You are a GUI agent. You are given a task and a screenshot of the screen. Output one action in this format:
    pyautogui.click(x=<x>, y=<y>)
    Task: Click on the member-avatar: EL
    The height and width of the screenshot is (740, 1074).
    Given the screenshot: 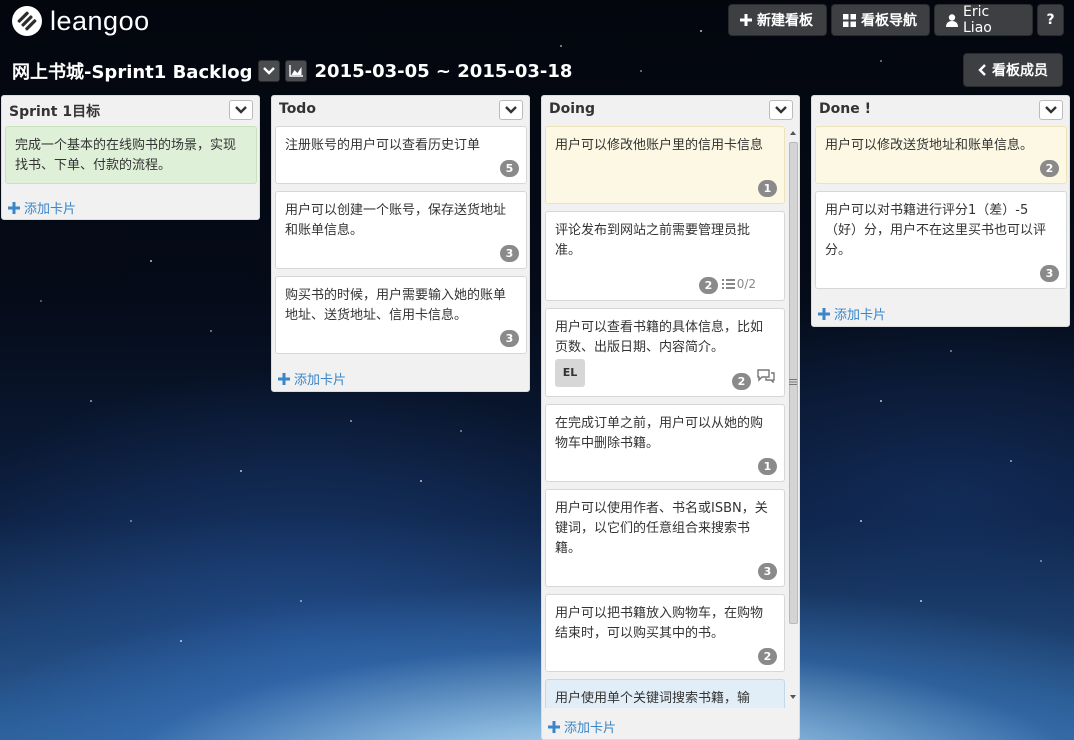 What is the action you would take?
    pyautogui.click(x=570, y=373)
    